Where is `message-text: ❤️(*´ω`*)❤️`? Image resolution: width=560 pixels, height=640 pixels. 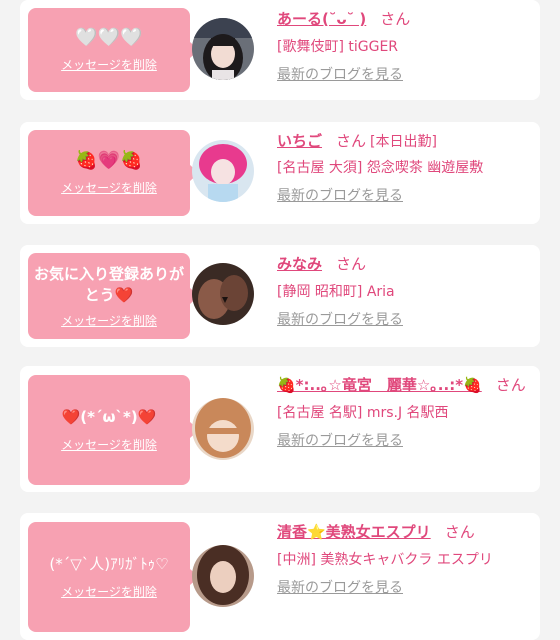
message-text: ❤️(*´ω`*)❤️ is located at coordinates (109, 417).